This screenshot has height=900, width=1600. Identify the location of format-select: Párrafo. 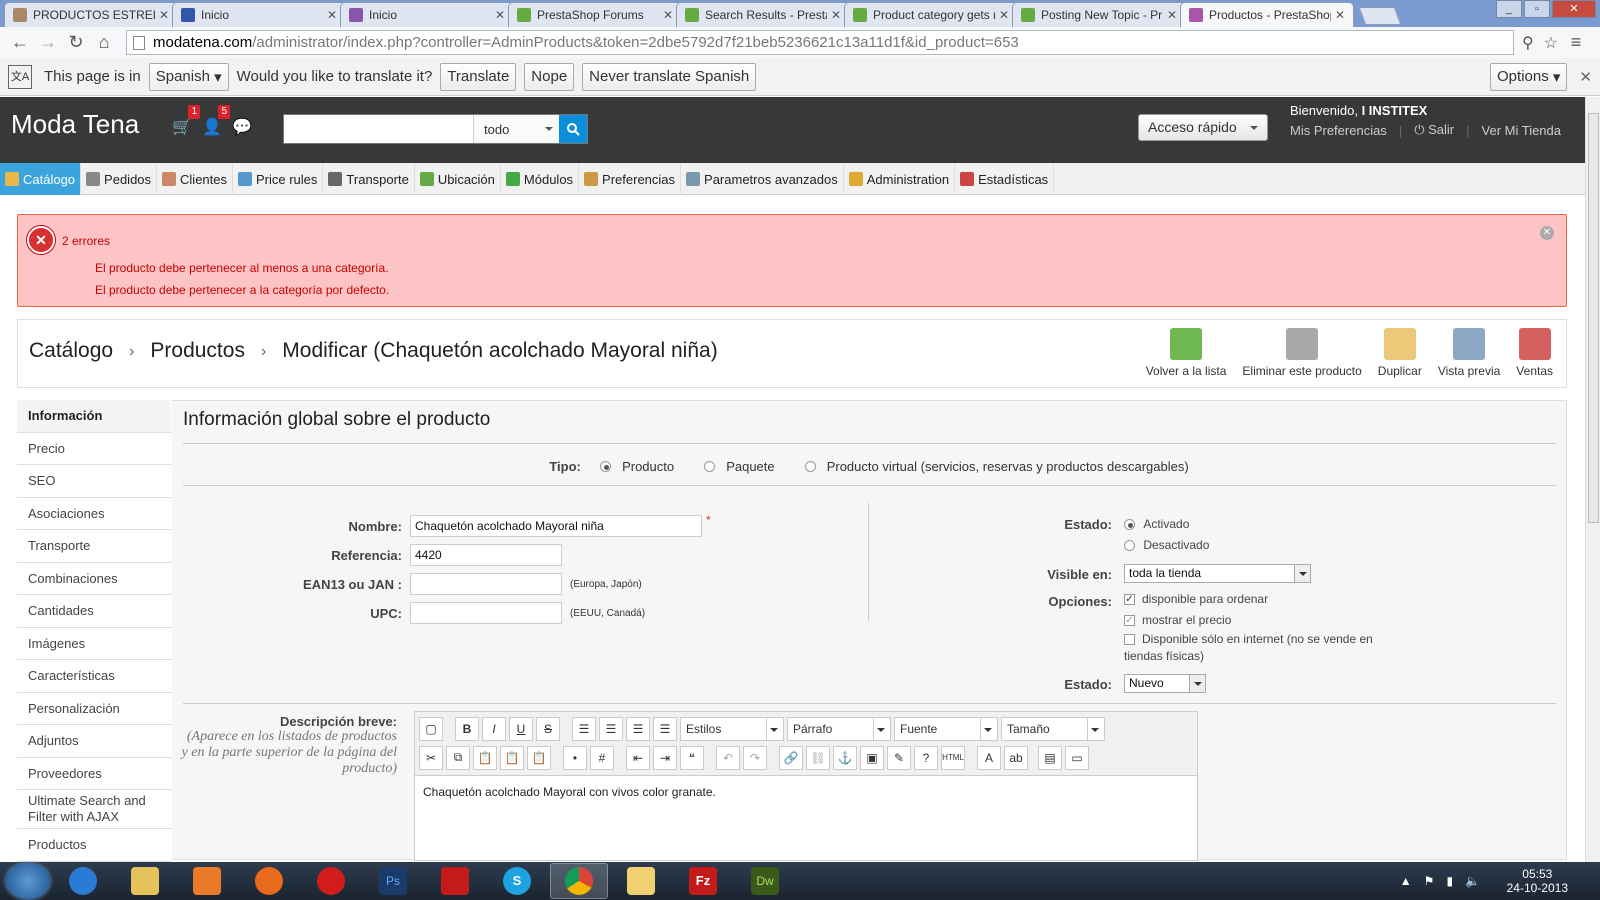
(839, 728).